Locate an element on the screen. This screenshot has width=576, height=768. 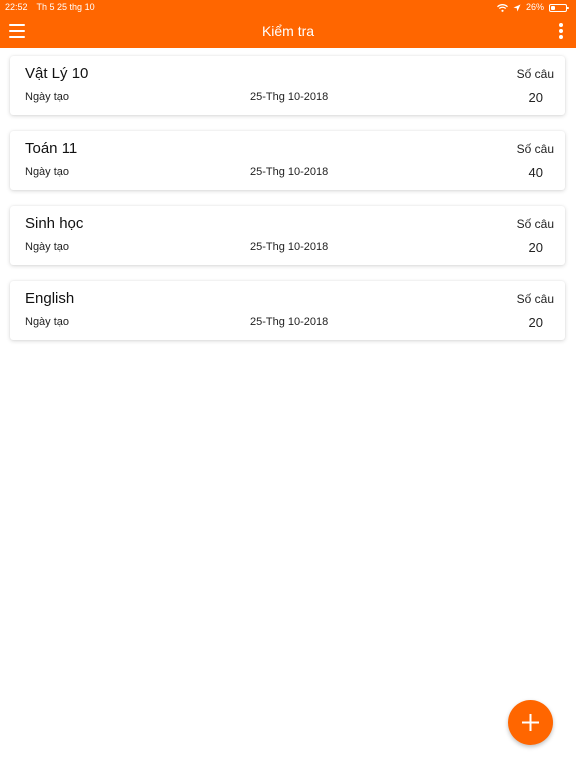
page-title: Kiểm tra is located at coordinates (288, 31).